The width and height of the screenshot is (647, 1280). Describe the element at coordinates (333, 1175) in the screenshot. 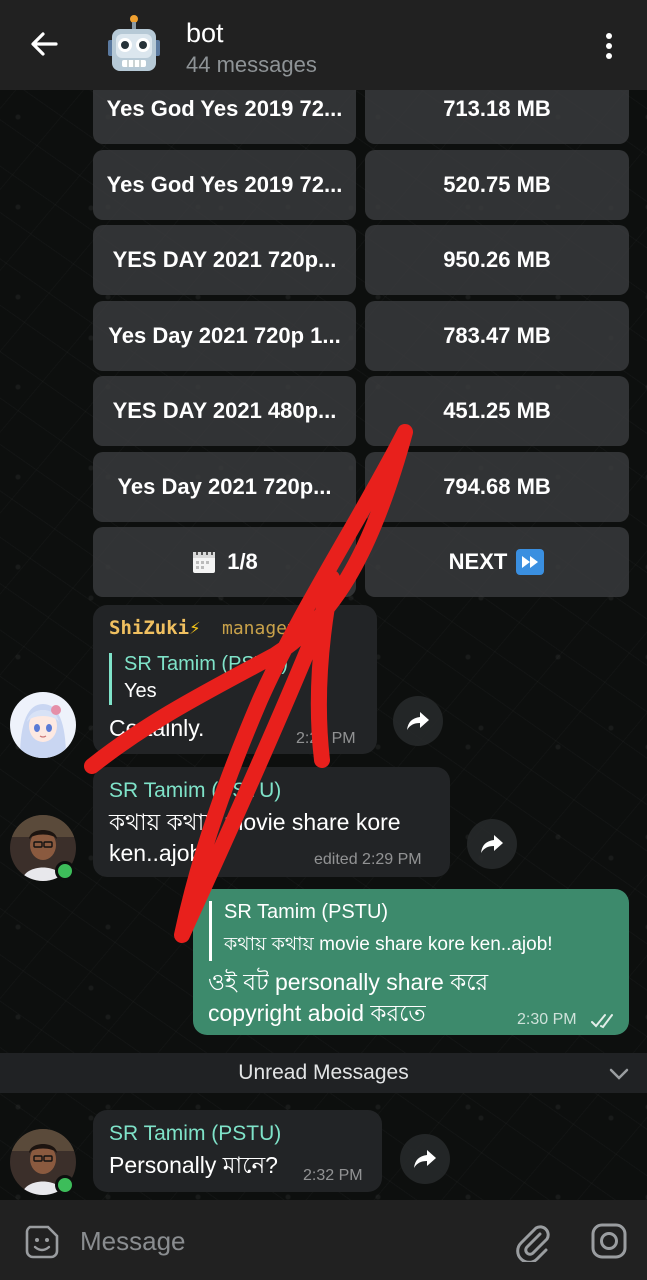

I see `message-time: 2:32 PM` at that location.